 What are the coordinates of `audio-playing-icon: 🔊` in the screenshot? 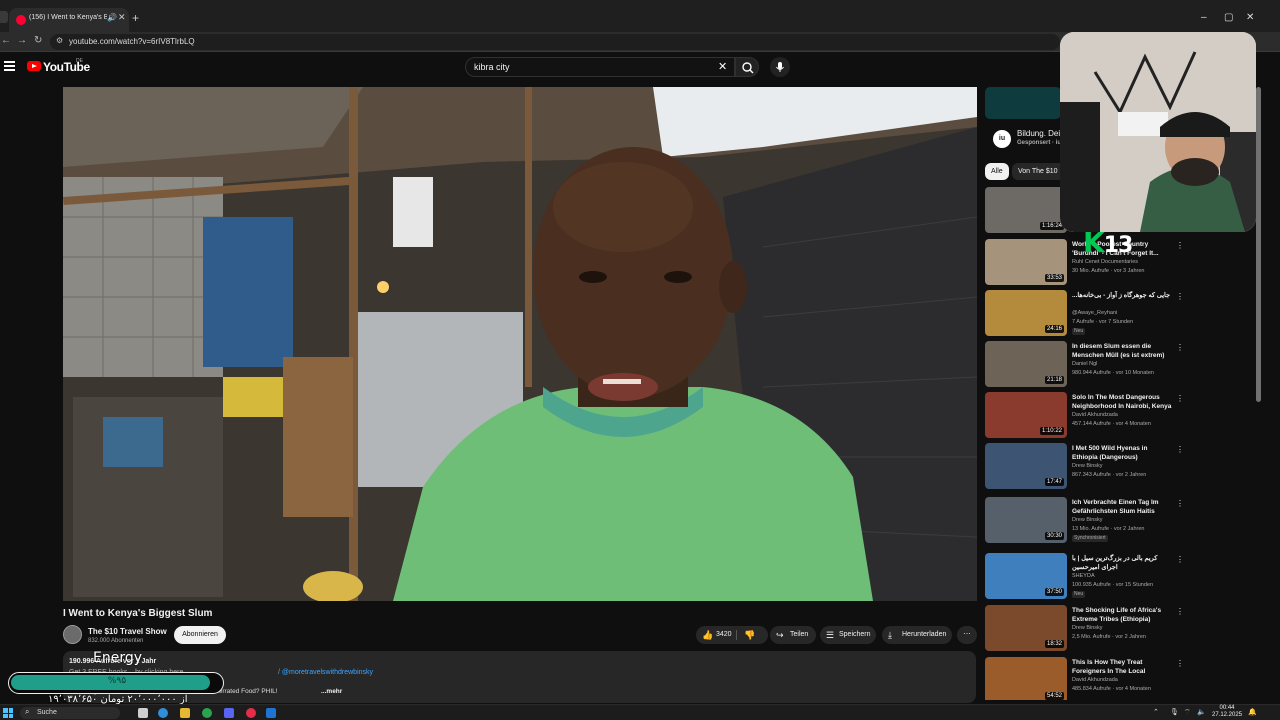 It's located at (112, 17).